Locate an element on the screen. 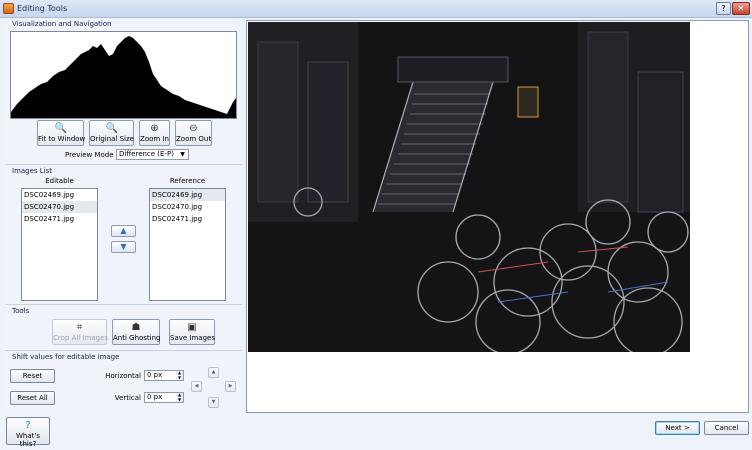  title-bar: Editing Tools ? ✕ is located at coordinates (376, 9).